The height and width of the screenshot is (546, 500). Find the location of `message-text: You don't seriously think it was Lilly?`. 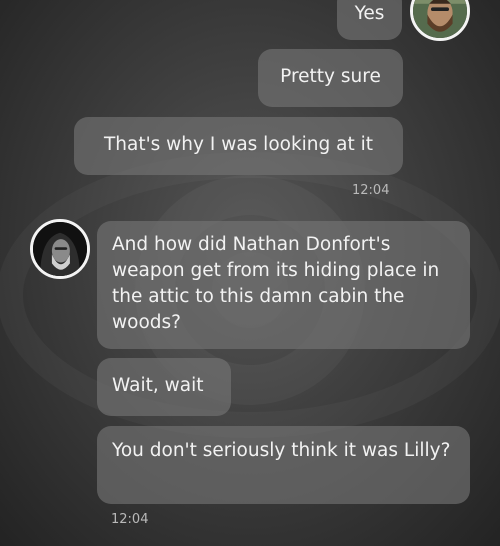

message-text: You don't seriously think it was Lilly? is located at coordinates (281, 450).